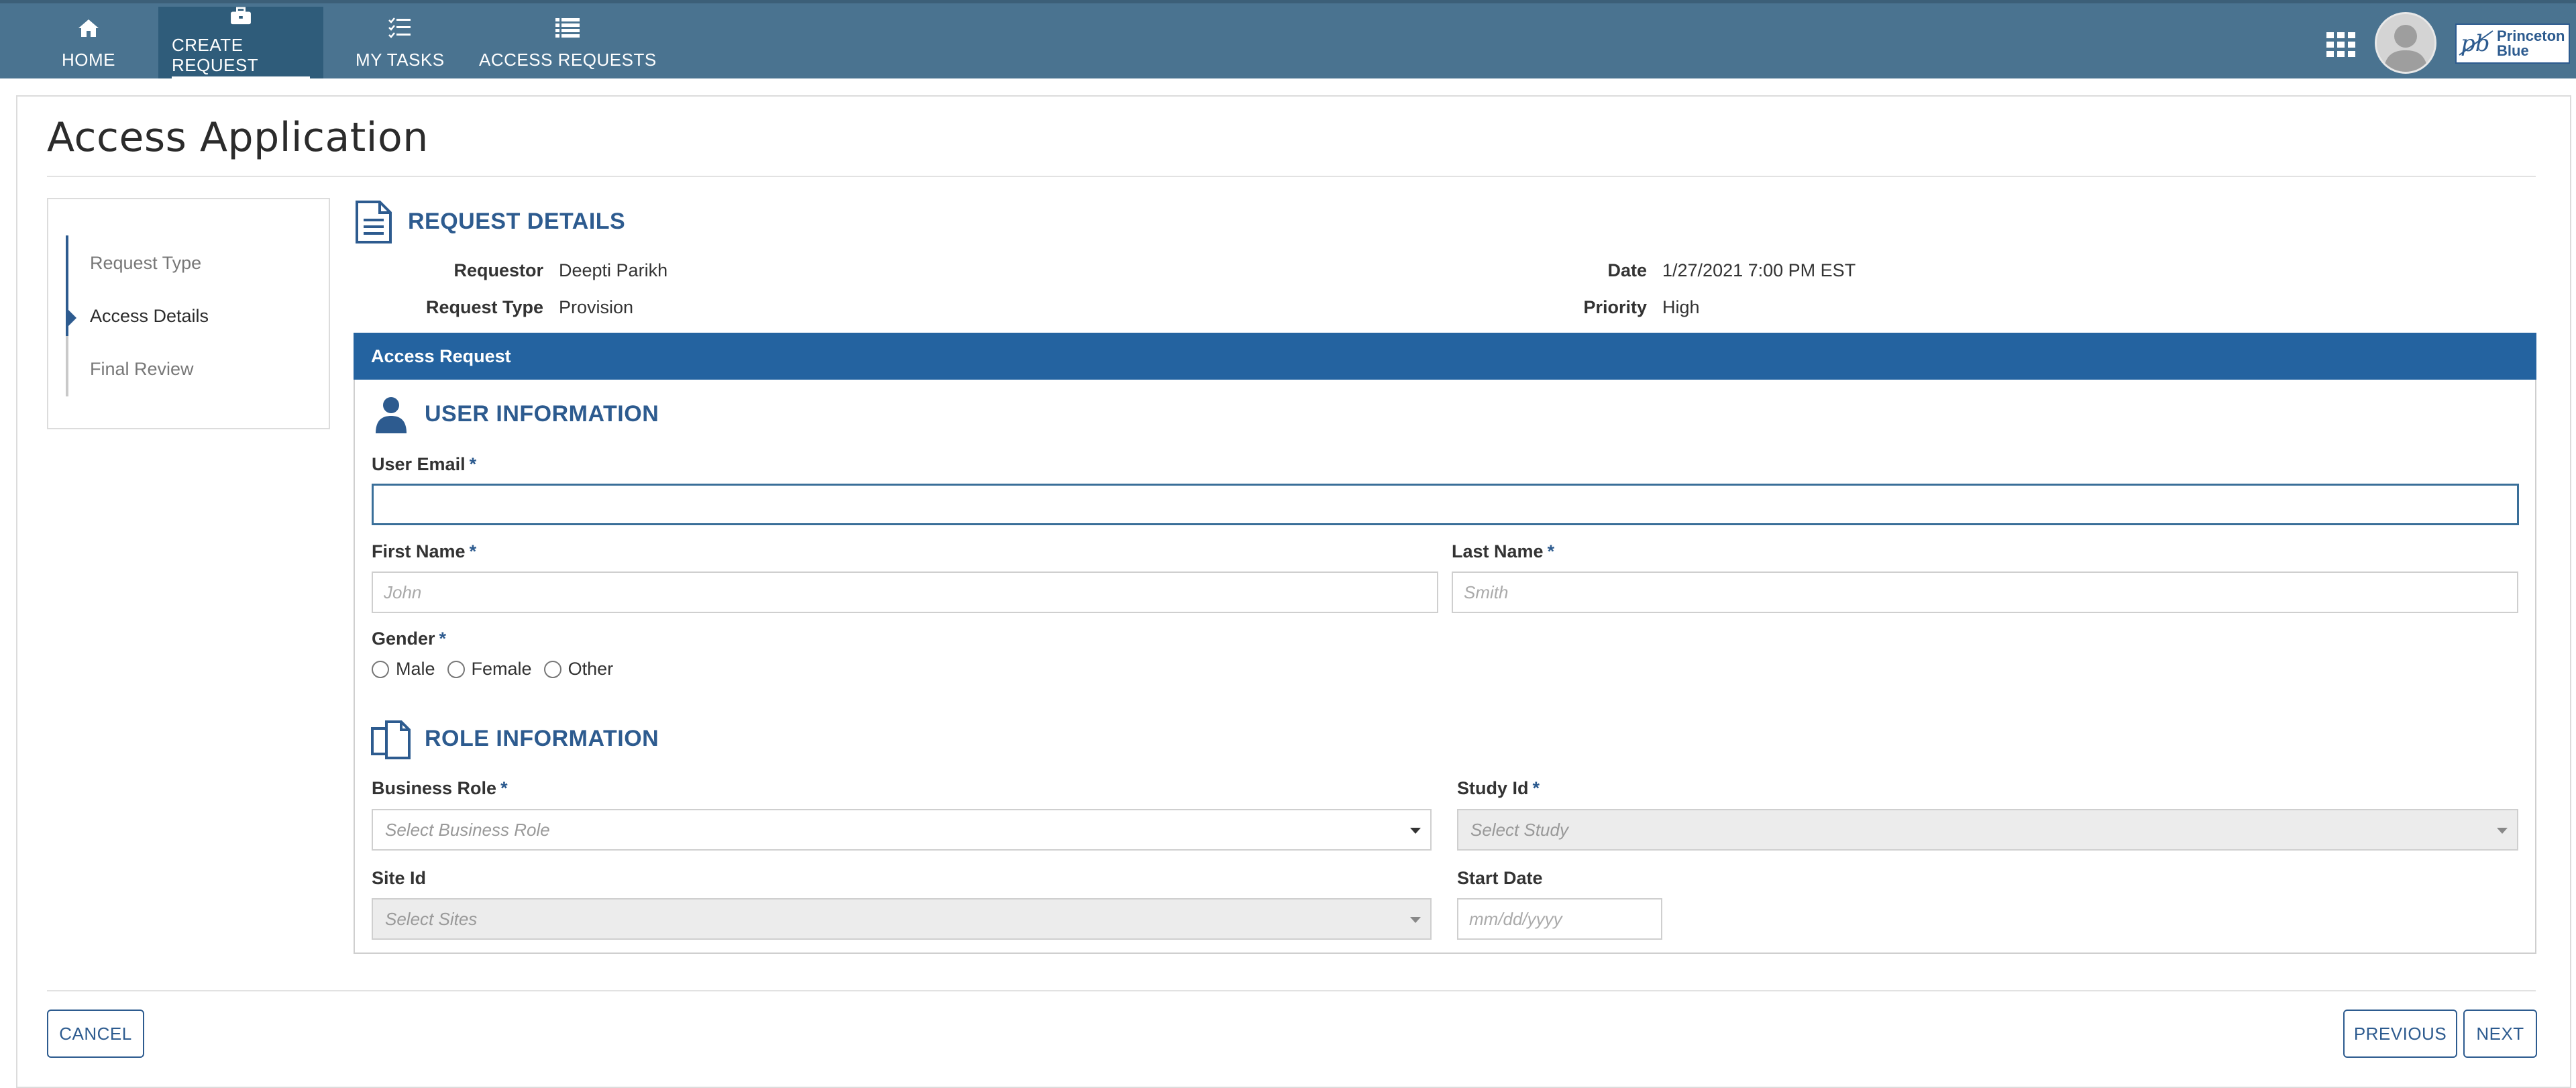 This screenshot has height=1088, width=2576. I want to click on nav-access-requests: ACCESS REQUESTS, so click(568, 42).